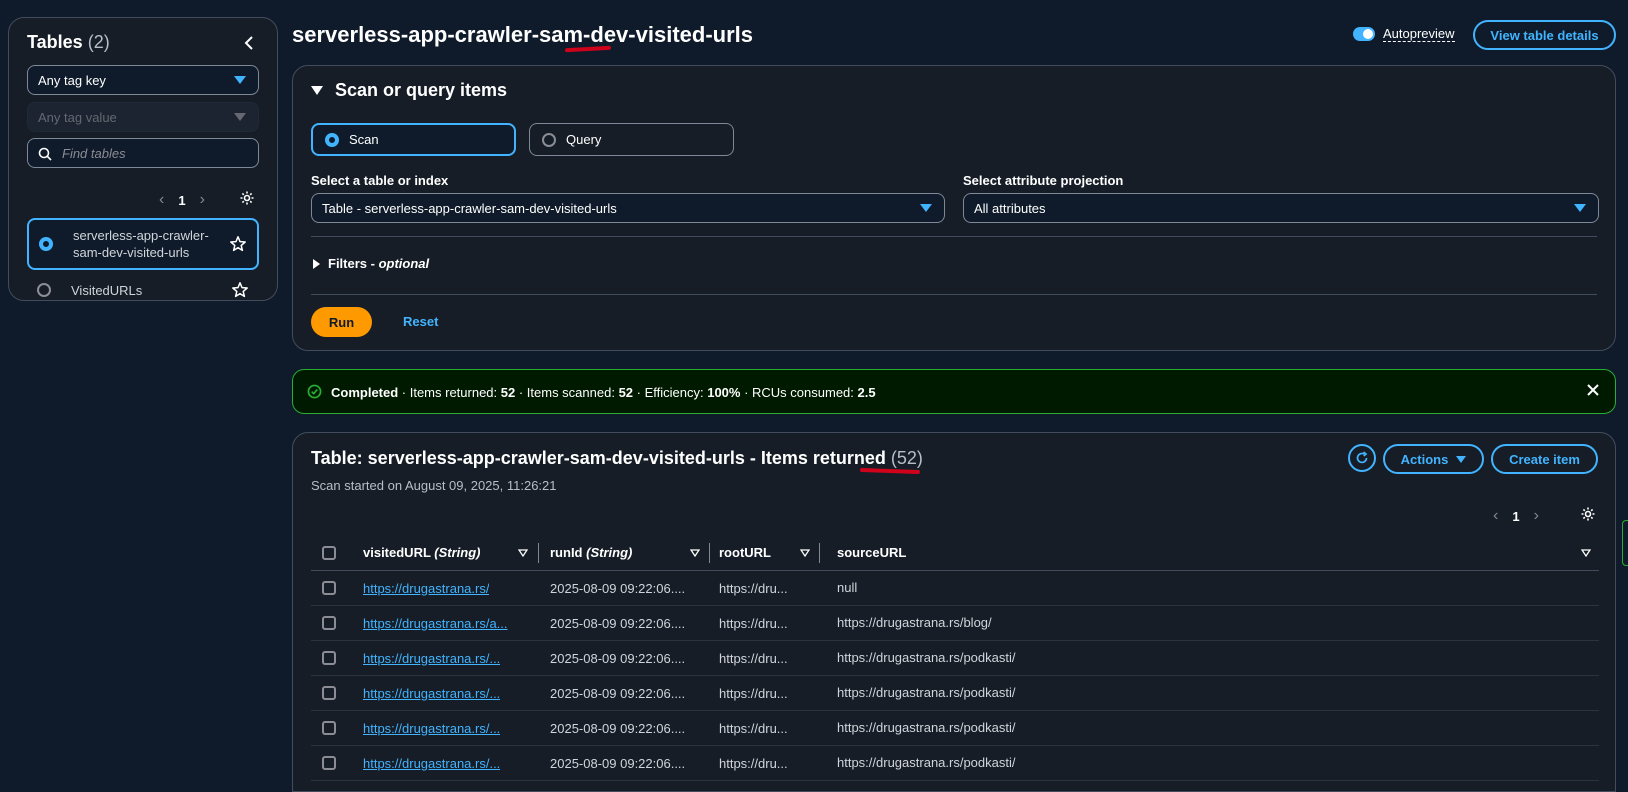 The height and width of the screenshot is (792, 1628). Describe the element at coordinates (68, 42) in the screenshot. I see `sidebar-title: Tables (2)` at that location.